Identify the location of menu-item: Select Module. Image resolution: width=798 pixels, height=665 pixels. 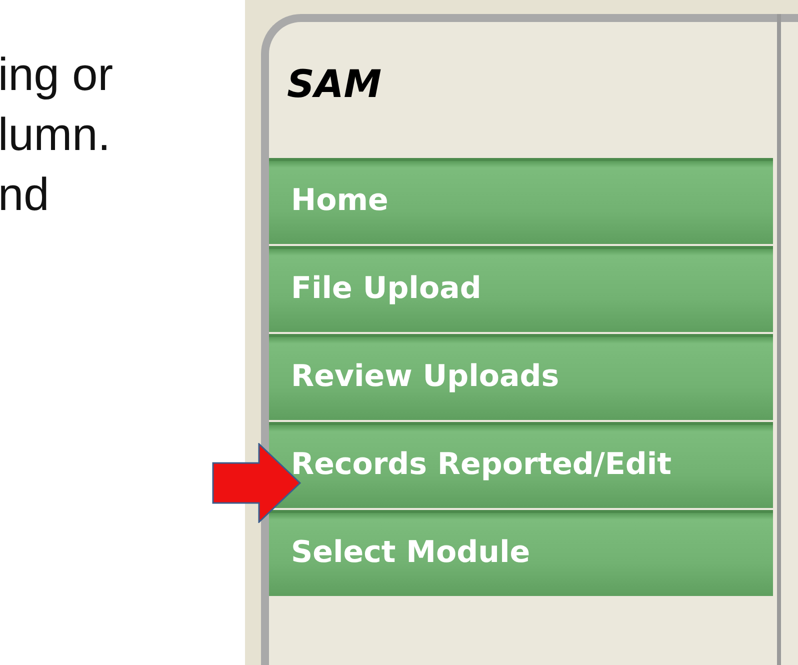
(521, 553).